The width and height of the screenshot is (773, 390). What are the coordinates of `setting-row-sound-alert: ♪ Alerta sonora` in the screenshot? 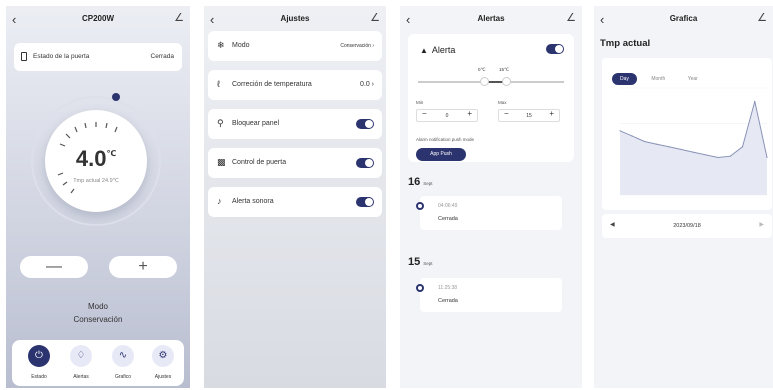 It's located at (295, 202).